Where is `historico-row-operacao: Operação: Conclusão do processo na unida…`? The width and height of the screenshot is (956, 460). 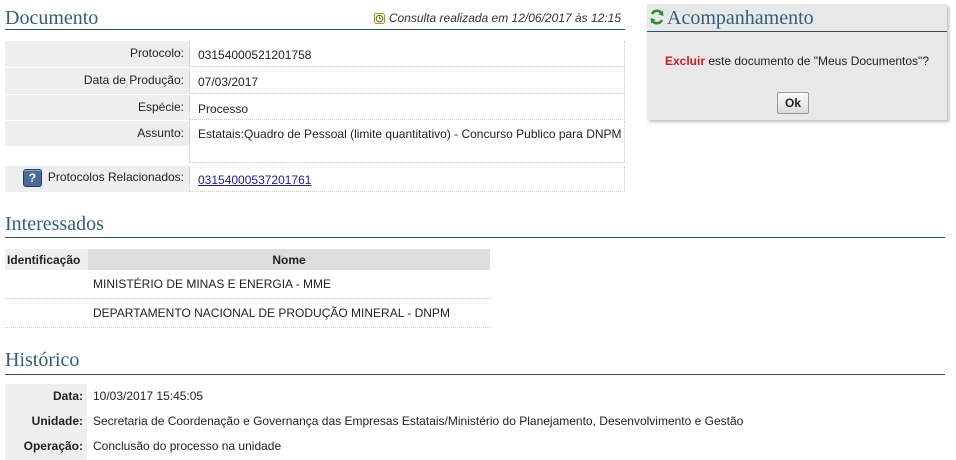
historico-row-operacao: Operação: Conclusão do processo na unida… is located at coordinates (475, 447).